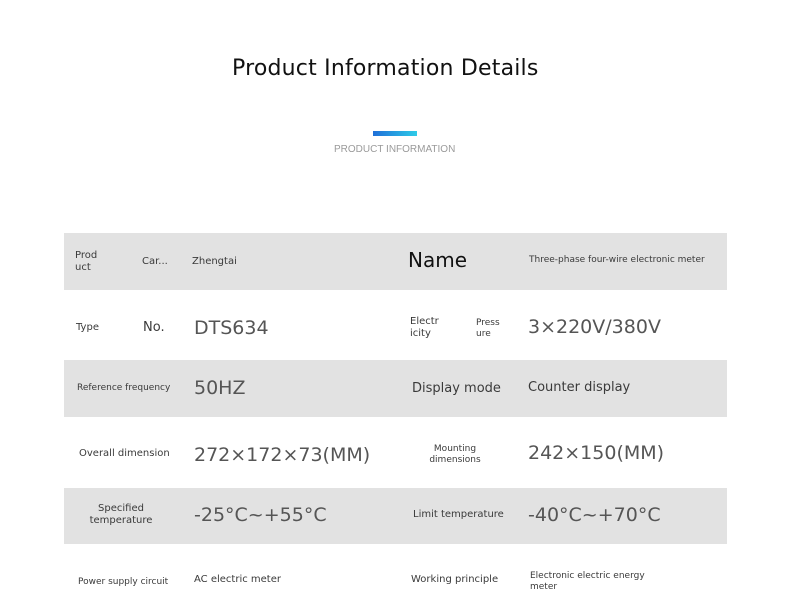 The height and width of the screenshot is (615, 790). I want to click on label-reference-frequency: Reference frequency, so click(124, 388).